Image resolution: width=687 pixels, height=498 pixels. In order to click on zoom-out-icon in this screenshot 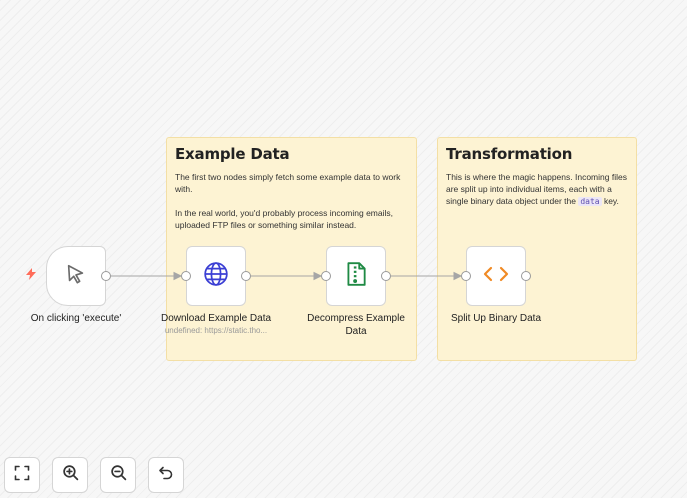, I will do `click(118, 475)`.